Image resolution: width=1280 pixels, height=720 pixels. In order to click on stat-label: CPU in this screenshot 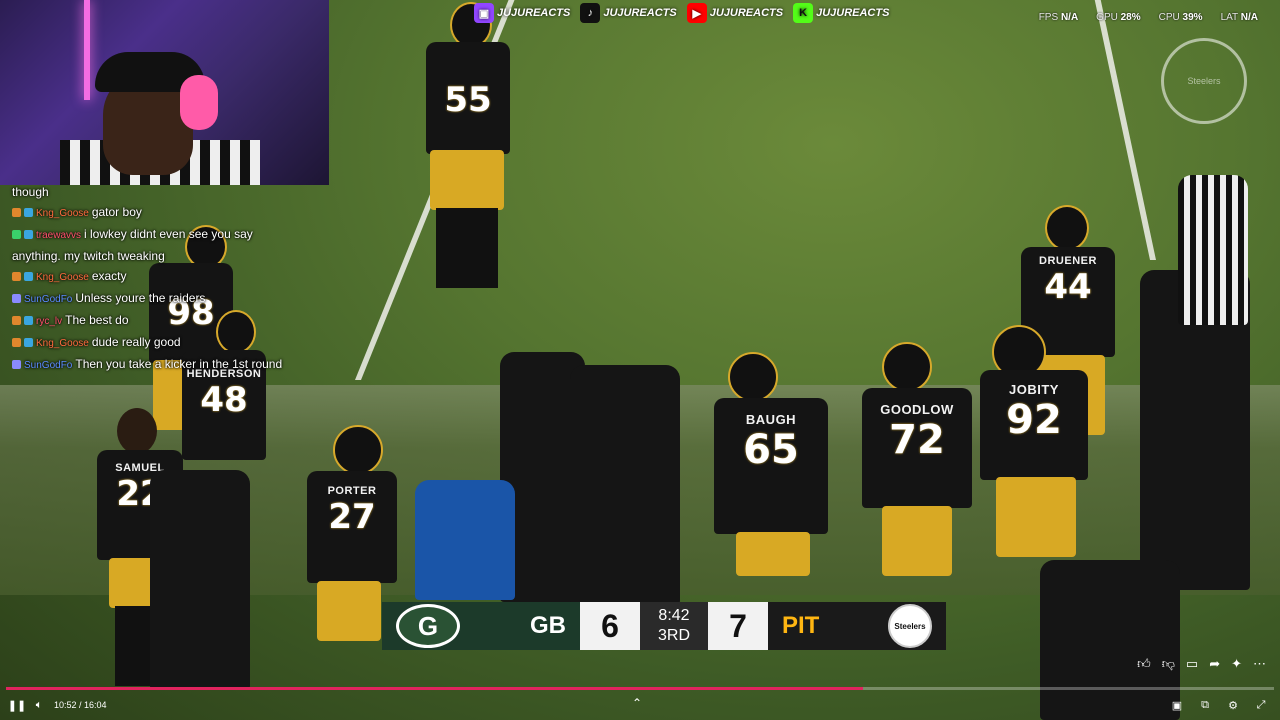, I will do `click(1169, 17)`.